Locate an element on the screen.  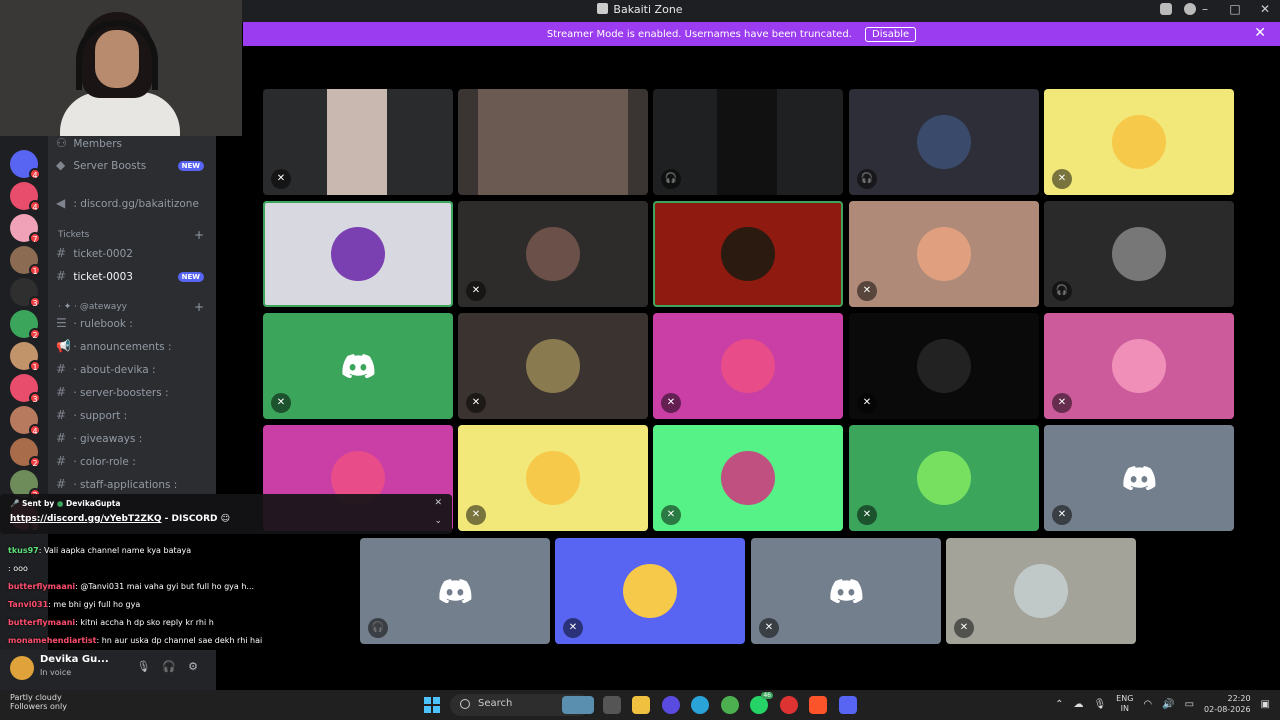
lang-top: ENG is located at coordinates (1125, 698).